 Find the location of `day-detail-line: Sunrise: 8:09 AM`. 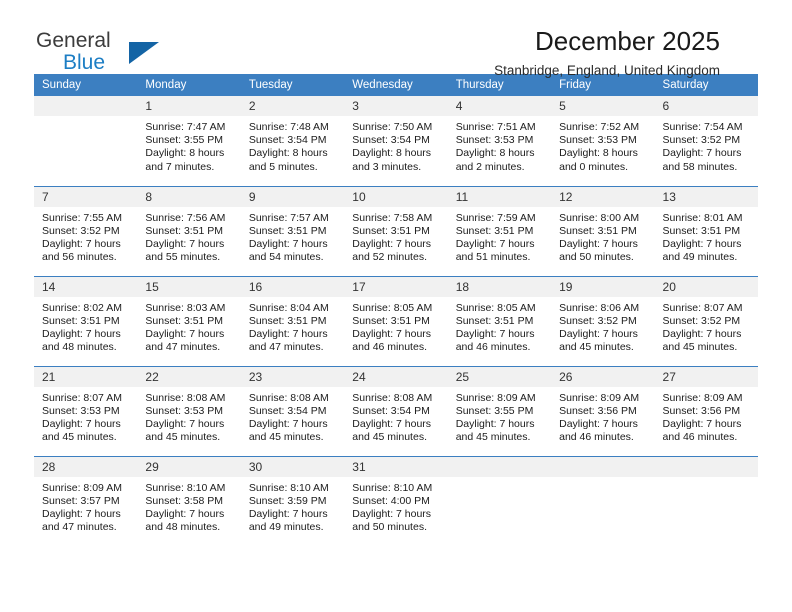

day-detail-line: Sunrise: 8:09 AM is located at coordinates (495, 397).